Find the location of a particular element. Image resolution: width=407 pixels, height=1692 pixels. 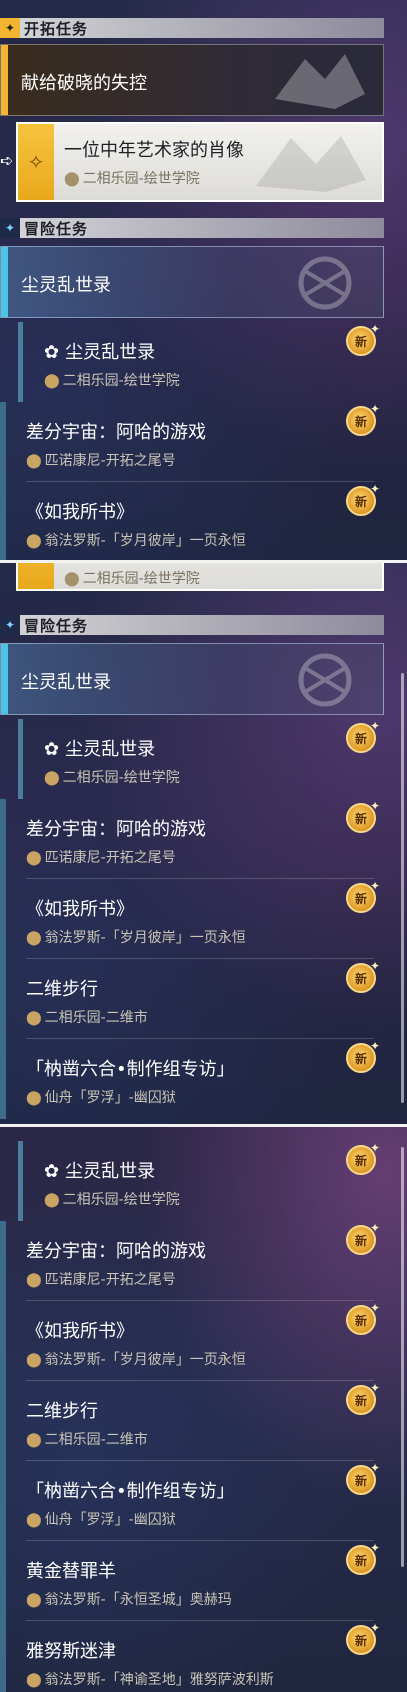

mission-title: 献给破晓的失控 is located at coordinates (84, 83).